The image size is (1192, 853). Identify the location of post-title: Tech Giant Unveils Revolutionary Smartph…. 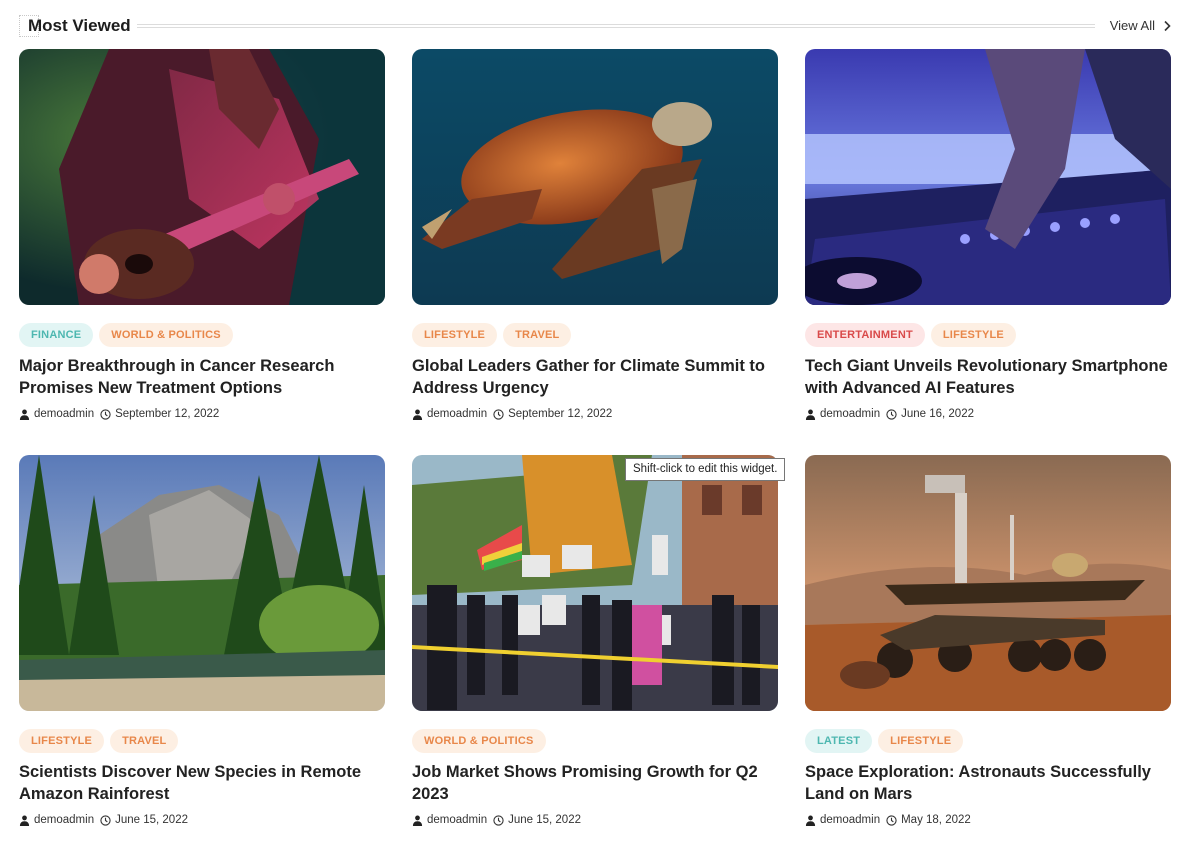
(988, 377).